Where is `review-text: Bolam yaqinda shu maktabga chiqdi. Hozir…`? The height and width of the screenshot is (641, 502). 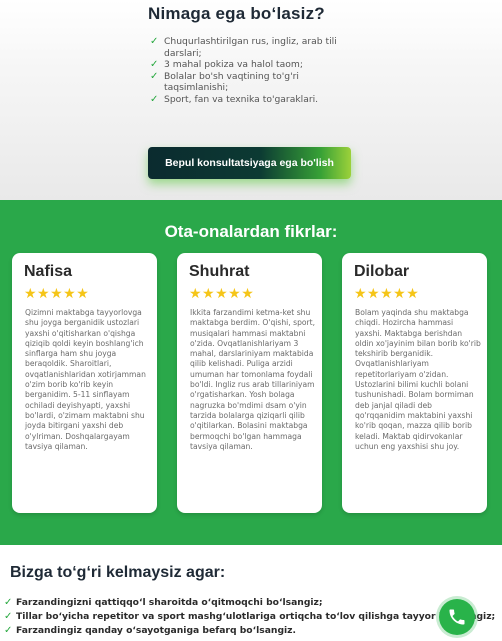
review-text: Bolam yaqinda shu maktabga chiqdi. Hozir… is located at coordinates (418, 379).